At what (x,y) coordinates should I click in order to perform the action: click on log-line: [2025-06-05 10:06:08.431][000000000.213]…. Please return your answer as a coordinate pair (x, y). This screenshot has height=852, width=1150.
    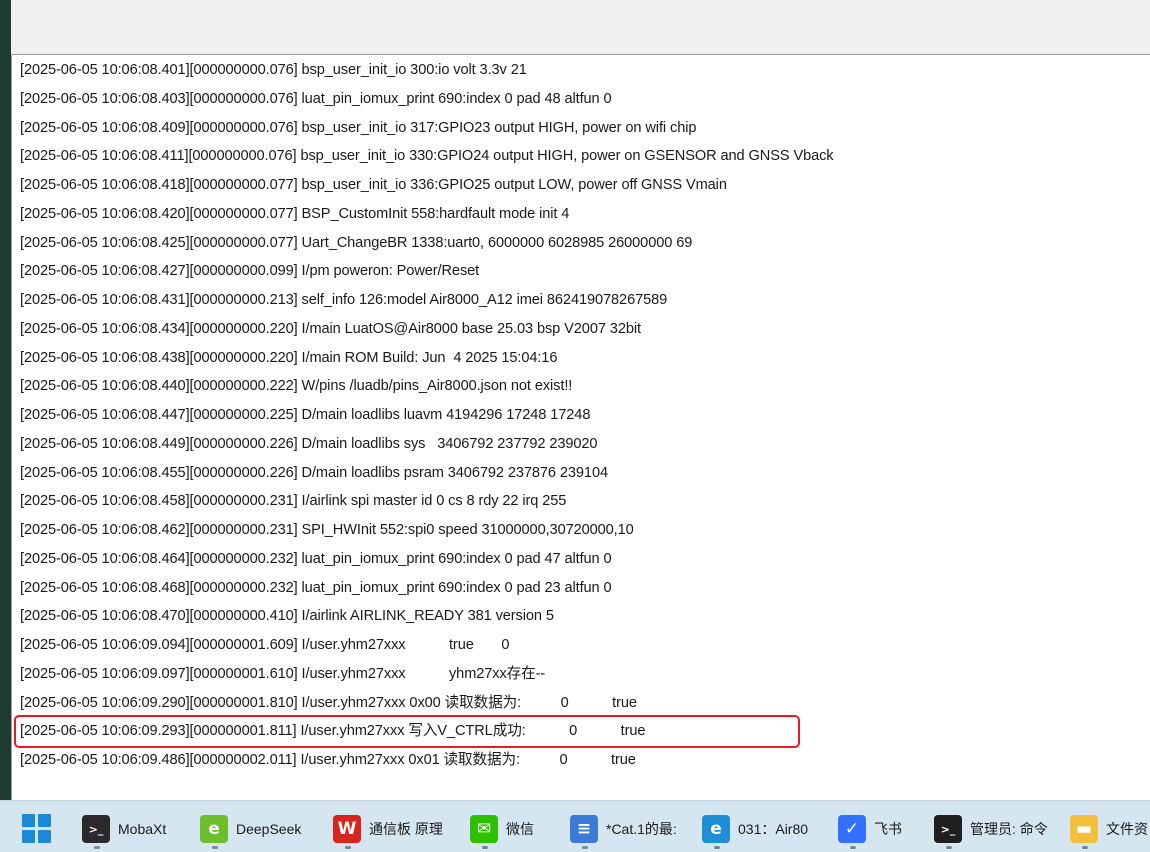
    Looking at the image, I should click on (344, 300).